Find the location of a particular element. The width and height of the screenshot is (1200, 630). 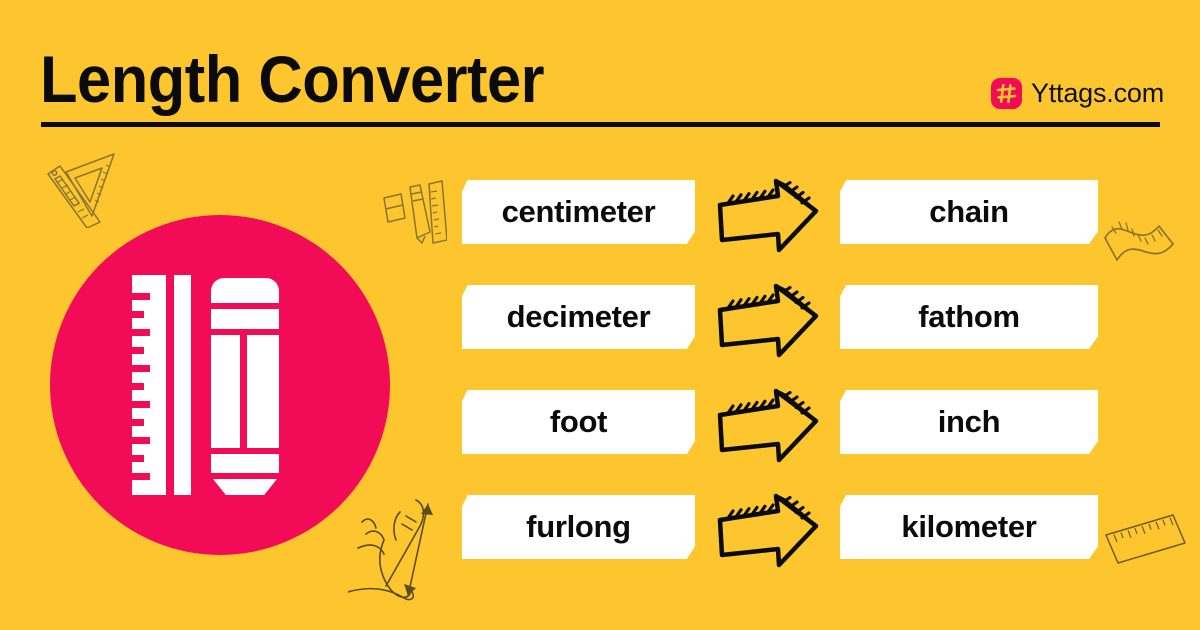

to-unit-chip: fathom is located at coordinates (969, 317).